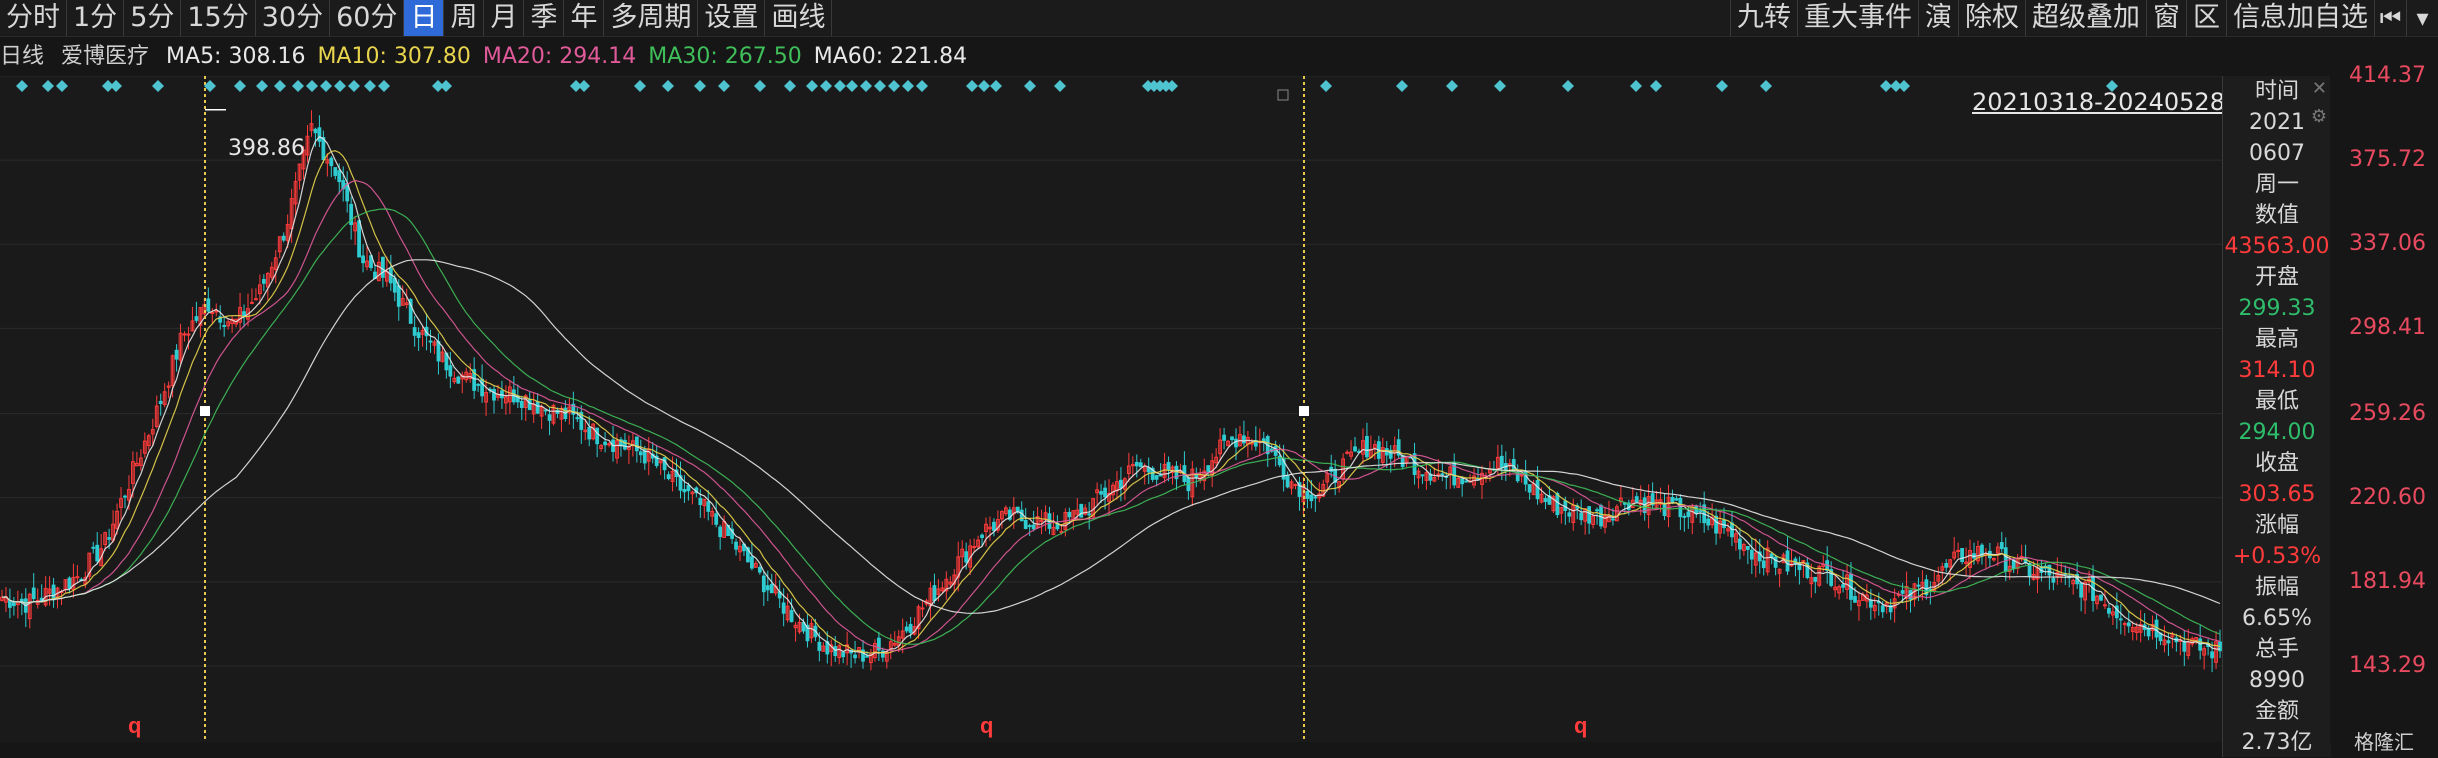  I want to click on period-tab: 画线, so click(799, 18).